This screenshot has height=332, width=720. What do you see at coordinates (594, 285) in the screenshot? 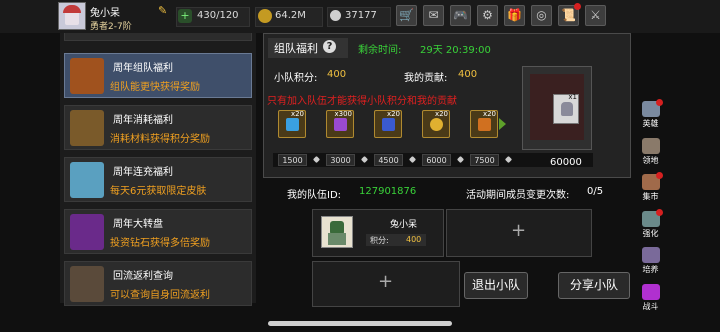
I see `share-team-button: 分享小队` at bounding box center [594, 285].